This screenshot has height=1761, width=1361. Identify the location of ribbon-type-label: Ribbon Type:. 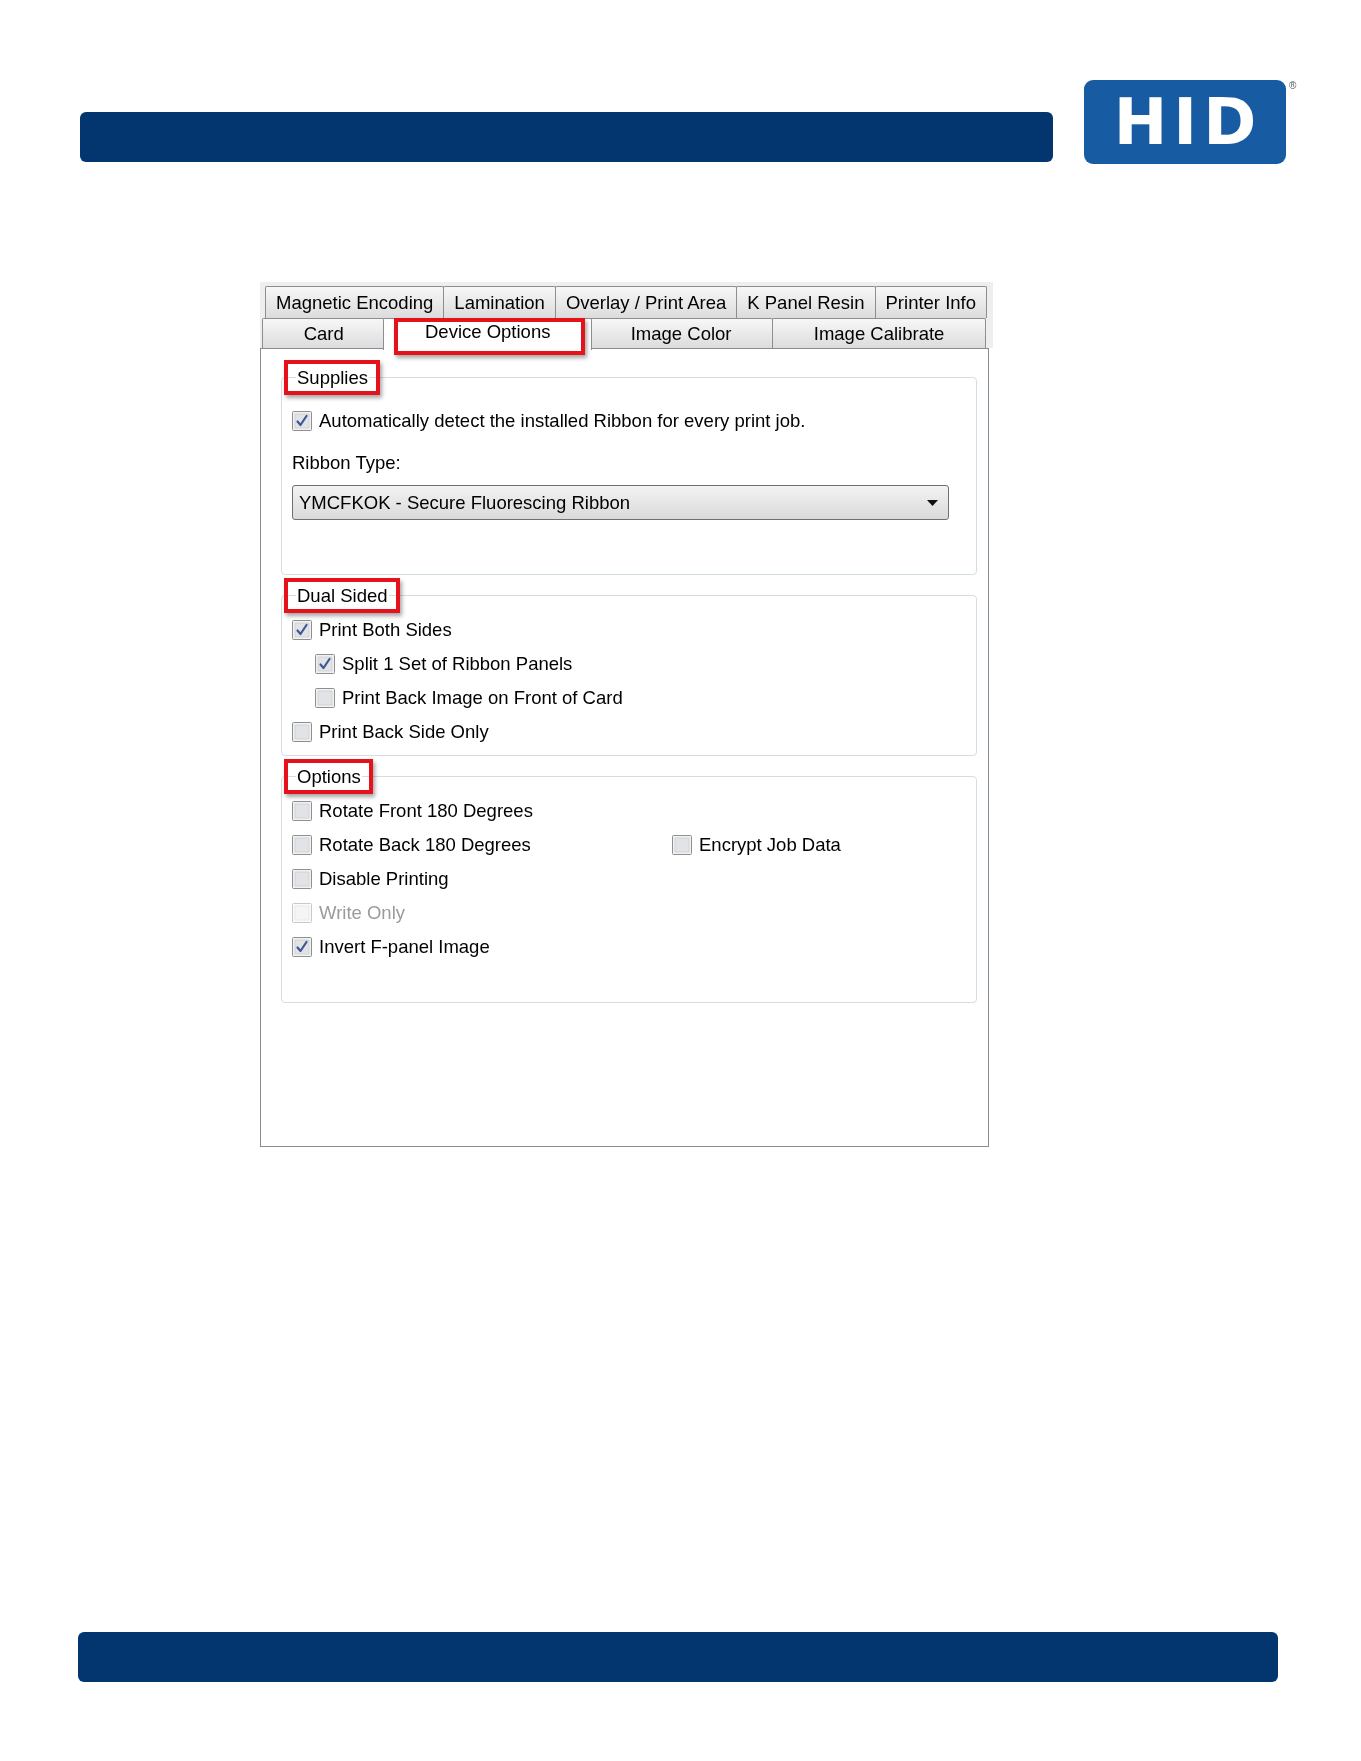
(346, 463).